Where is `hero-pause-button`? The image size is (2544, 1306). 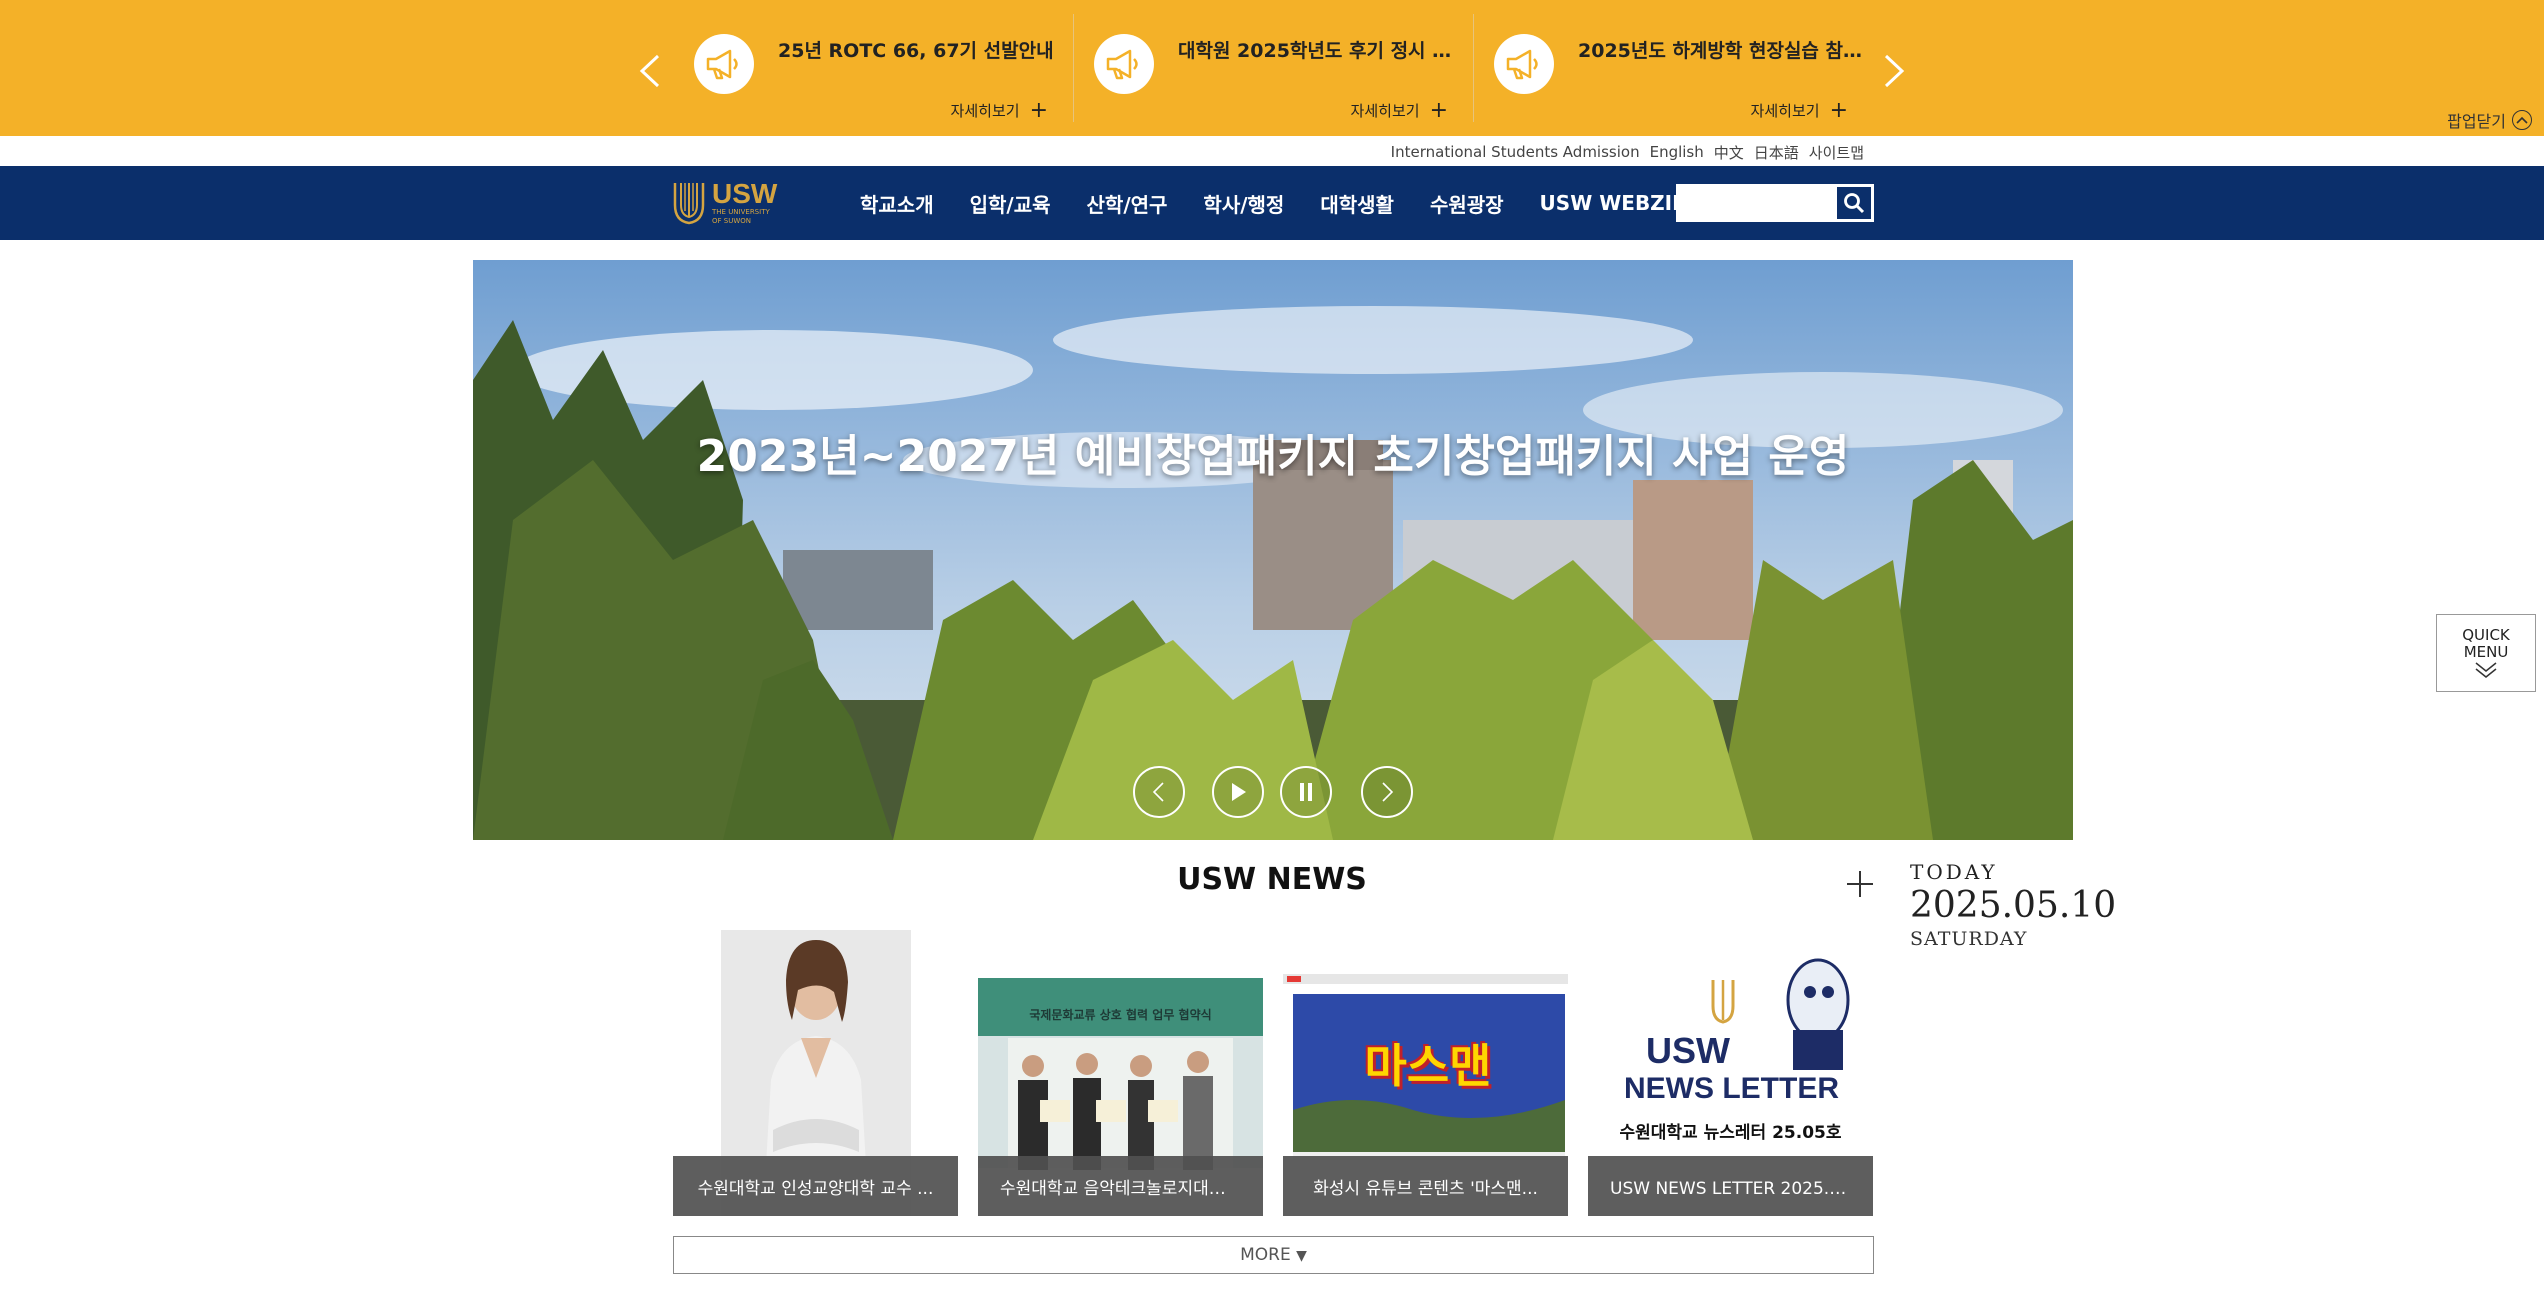 hero-pause-button is located at coordinates (1306, 792).